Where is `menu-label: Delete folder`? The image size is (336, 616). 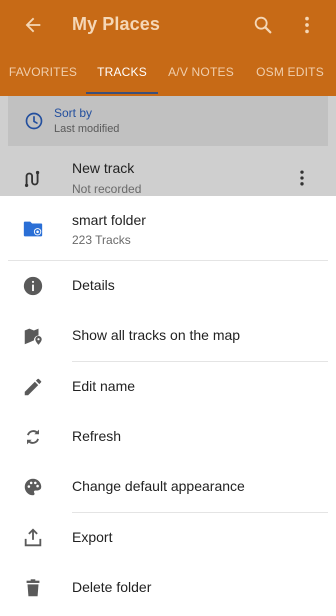 menu-label: Delete folder is located at coordinates (112, 587).